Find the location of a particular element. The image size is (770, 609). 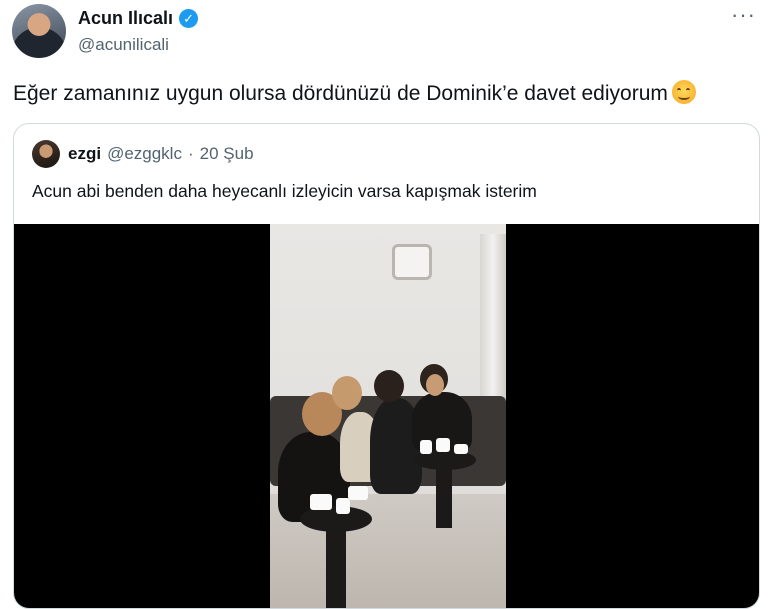

viewer-face is located at coordinates (435, 385).